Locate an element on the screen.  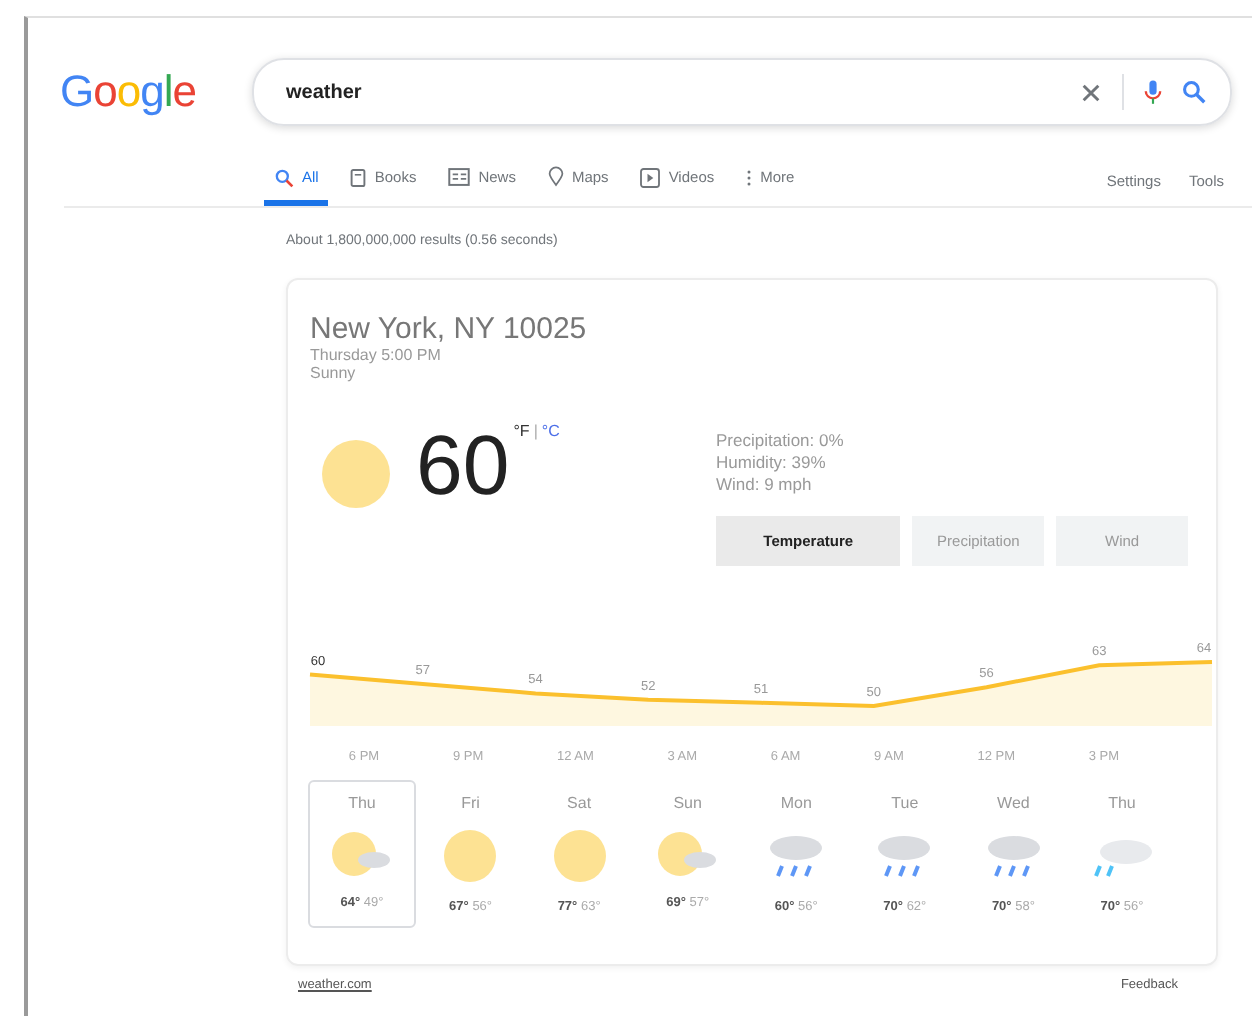
book-icon is located at coordinates (358, 177).